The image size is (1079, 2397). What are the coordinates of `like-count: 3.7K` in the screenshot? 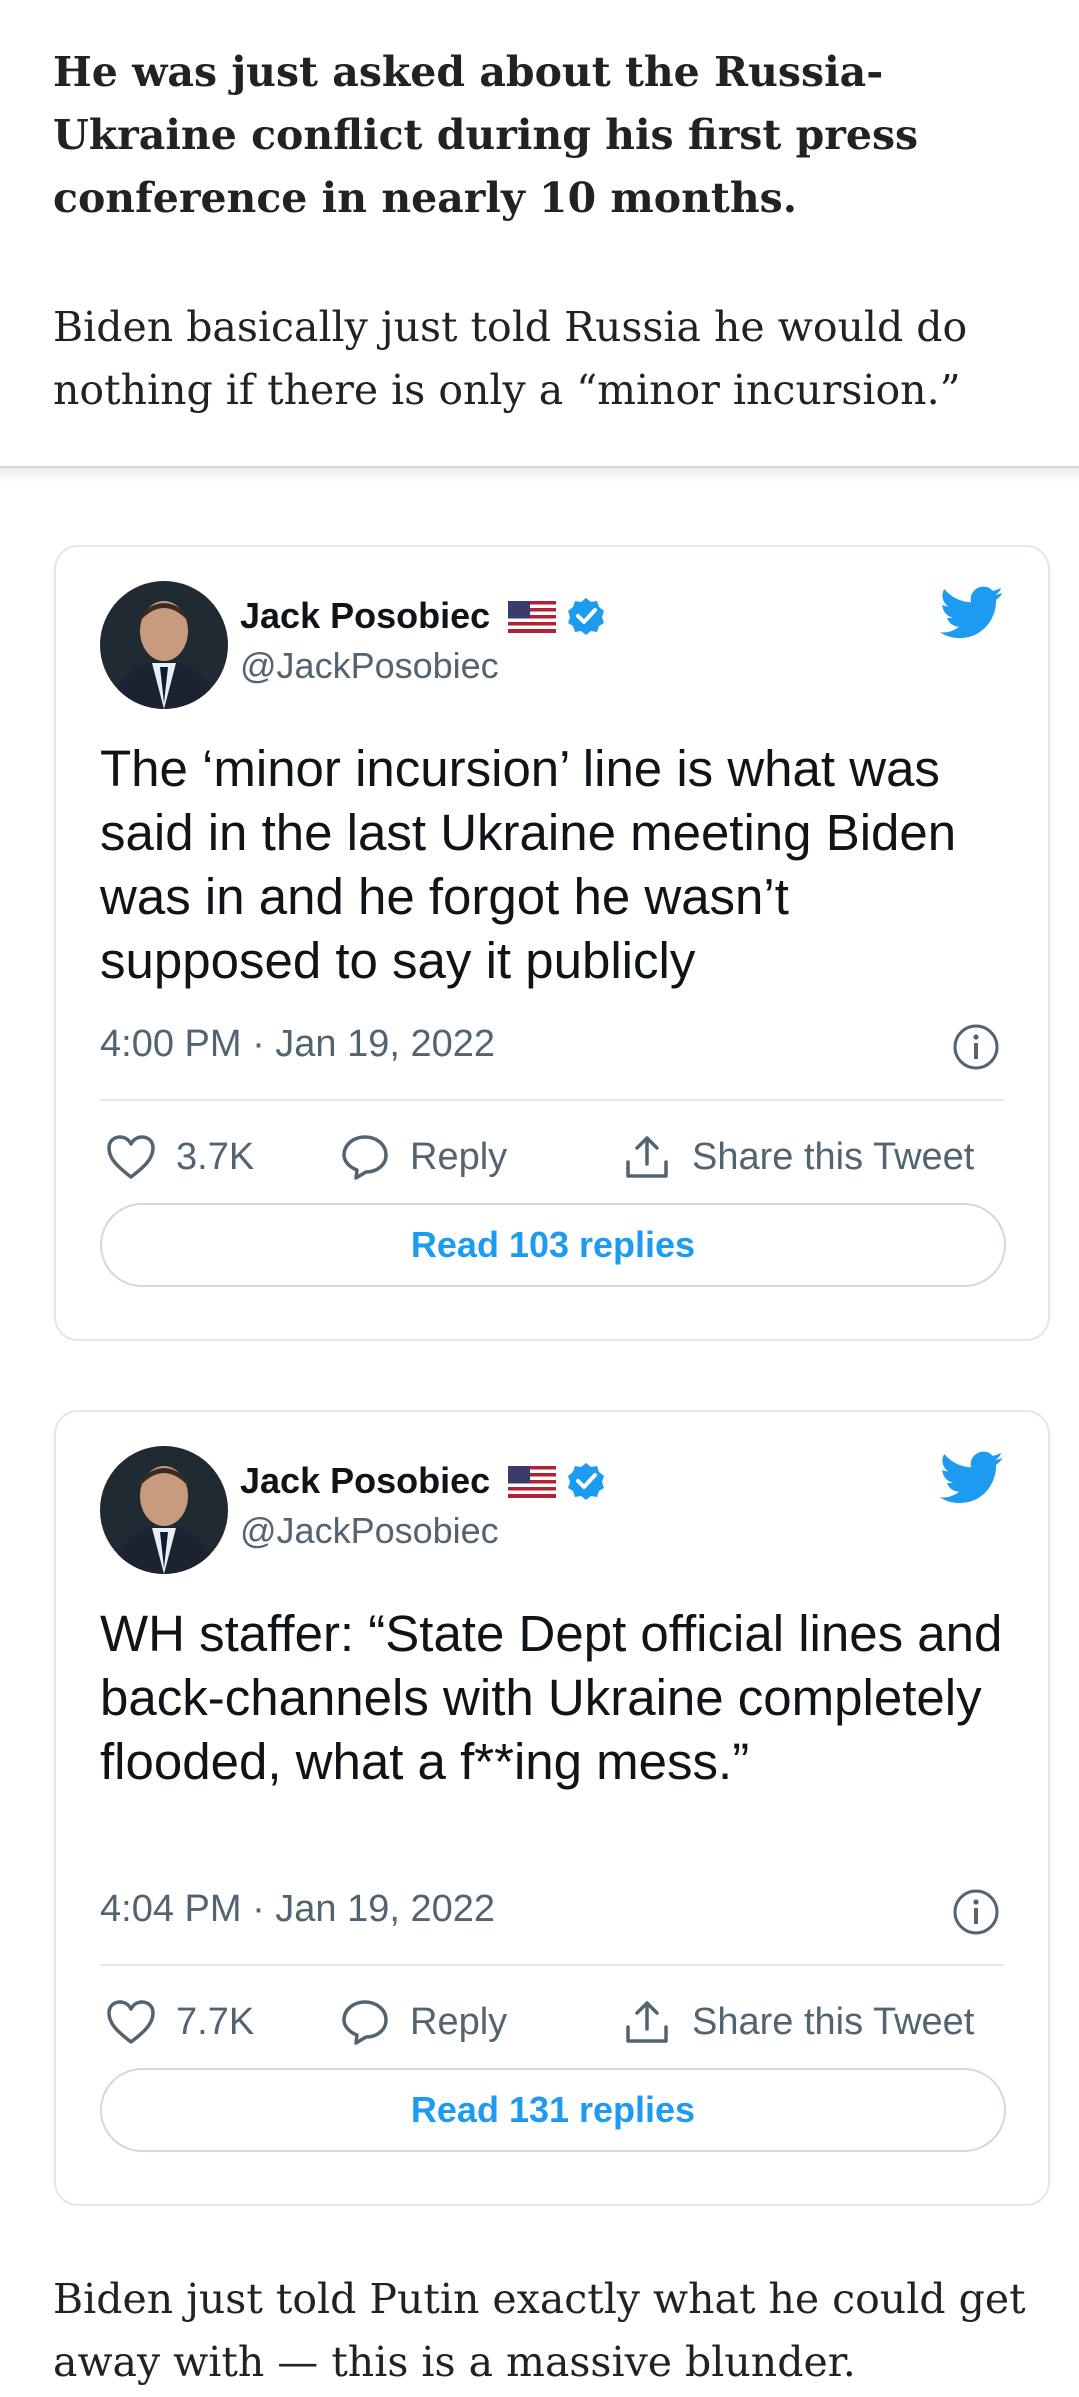 It's located at (215, 1156).